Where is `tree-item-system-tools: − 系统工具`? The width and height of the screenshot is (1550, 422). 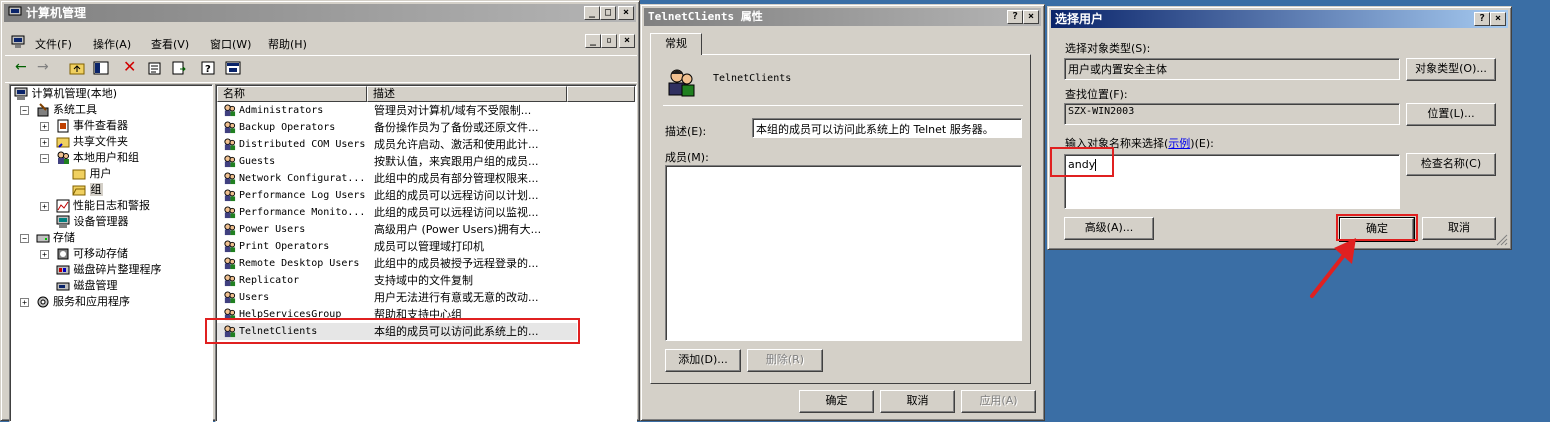
tree-item-system-tools: − 系统工具 is located at coordinates (58, 110).